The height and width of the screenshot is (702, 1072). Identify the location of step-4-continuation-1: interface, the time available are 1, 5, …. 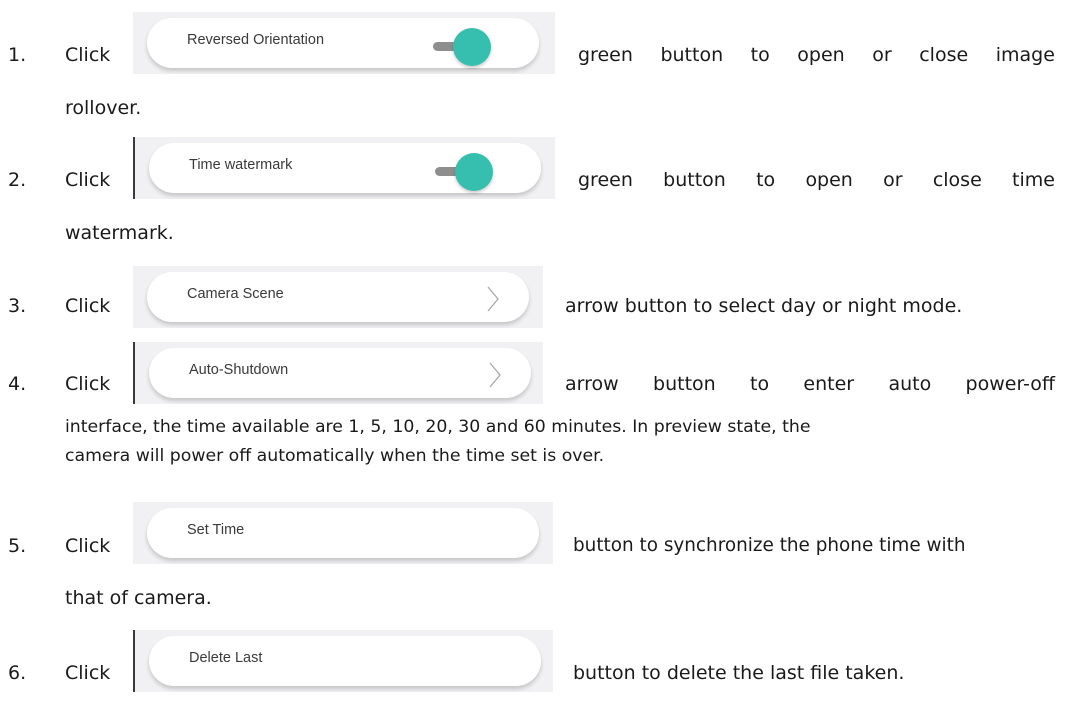
(438, 427).